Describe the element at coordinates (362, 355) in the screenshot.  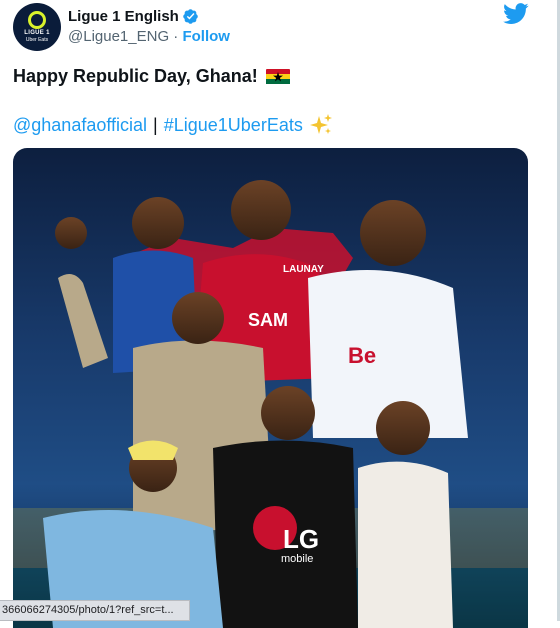
I see `jersey-sponsor-3: Be` at that location.